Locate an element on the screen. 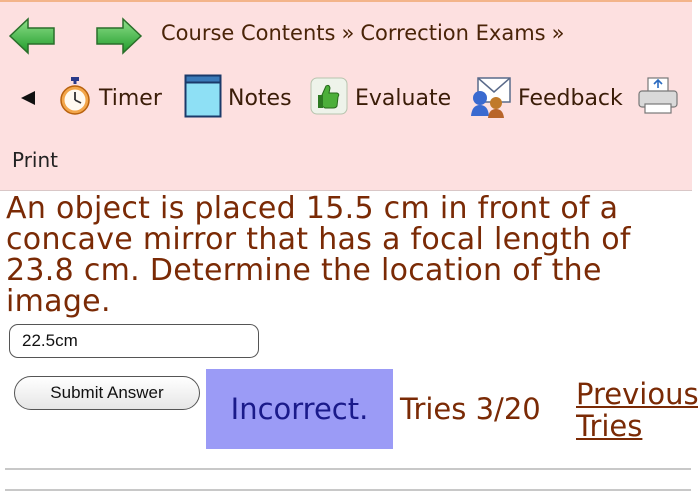 The height and width of the screenshot is (498, 698). feedback-button: Feedback is located at coordinates (545, 98).